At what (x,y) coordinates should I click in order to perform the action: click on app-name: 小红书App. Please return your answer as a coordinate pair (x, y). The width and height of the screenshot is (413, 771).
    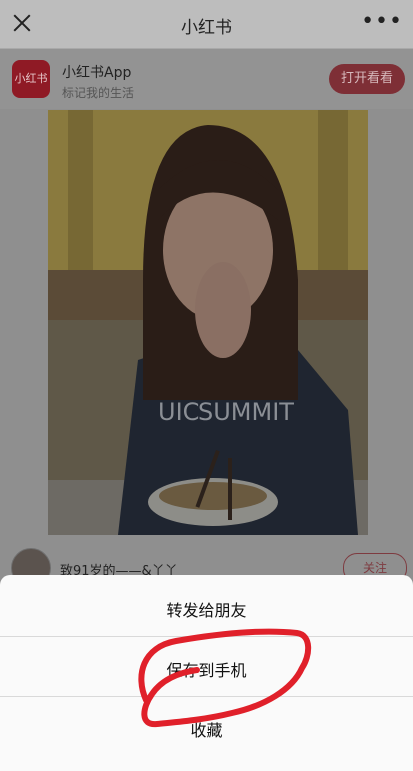
    Looking at the image, I should click on (97, 73).